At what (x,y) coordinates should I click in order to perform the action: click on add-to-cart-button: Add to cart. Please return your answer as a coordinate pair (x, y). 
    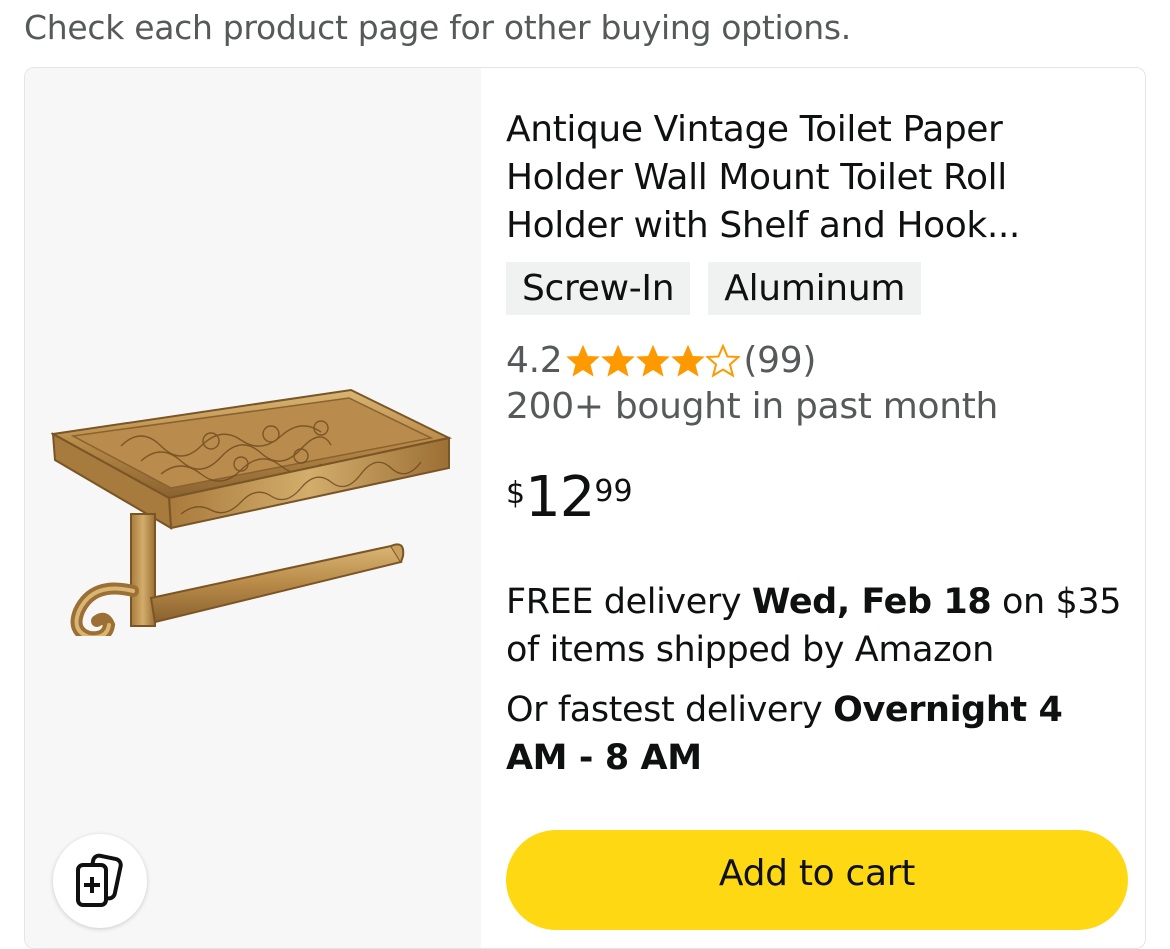
    Looking at the image, I should click on (817, 880).